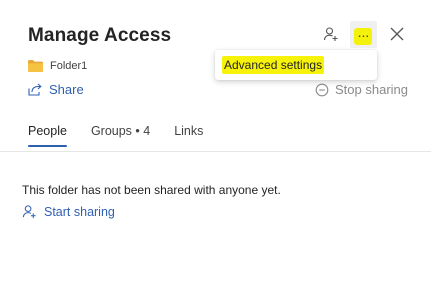 The image size is (431, 289). I want to click on folder-icon, so click(35, 66).